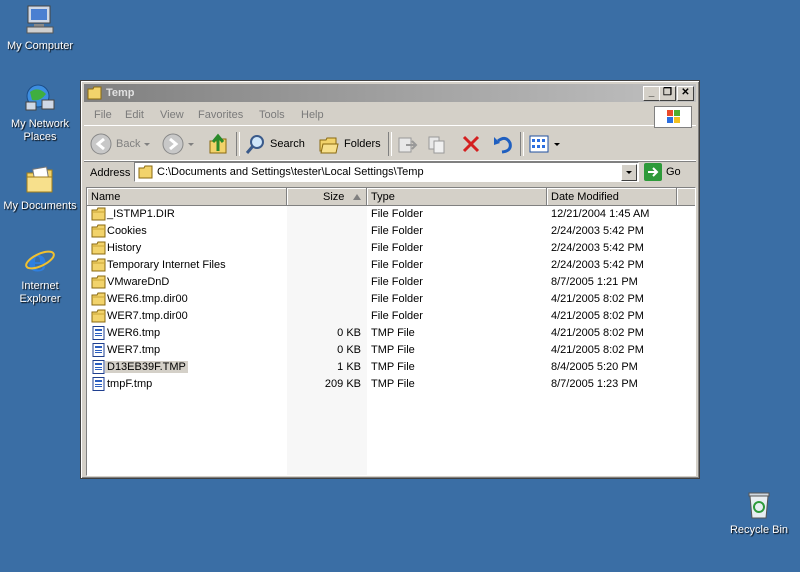 The height and width of the screenshot is (572, 800). Describe the element at coordinates (120, 93) in the screenshot. I see `window-title: Temp` at that location.